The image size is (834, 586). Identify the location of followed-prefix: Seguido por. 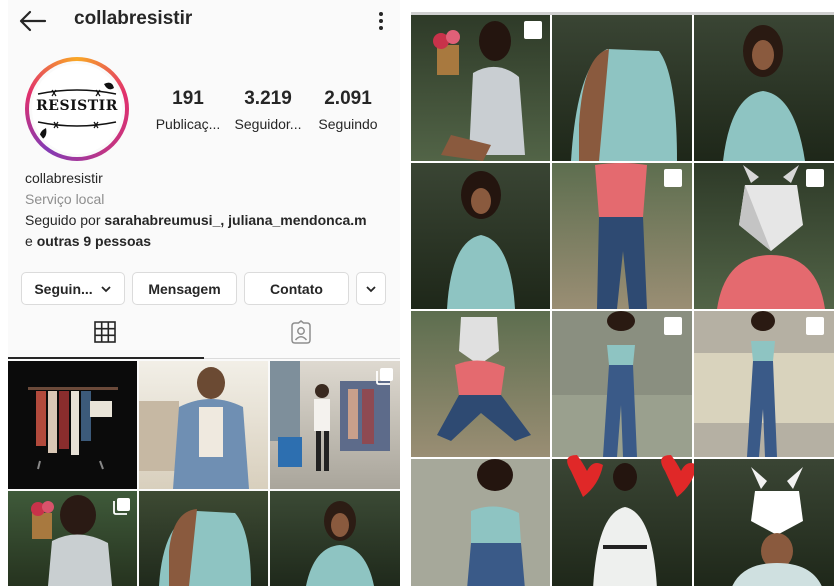
(65, 220).